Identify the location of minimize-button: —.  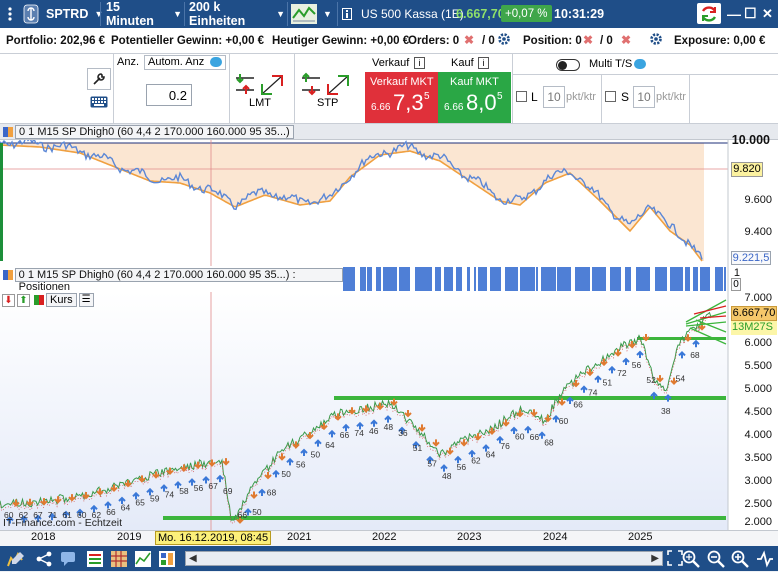
(734, 13).